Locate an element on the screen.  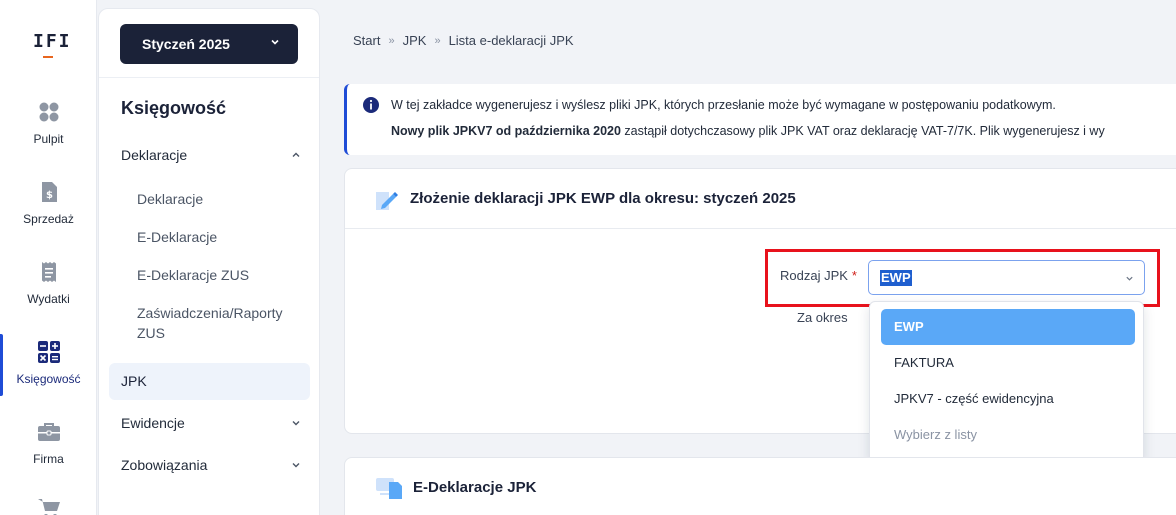
rail-label: Sprzedaż is located at coordinates (48, 219).